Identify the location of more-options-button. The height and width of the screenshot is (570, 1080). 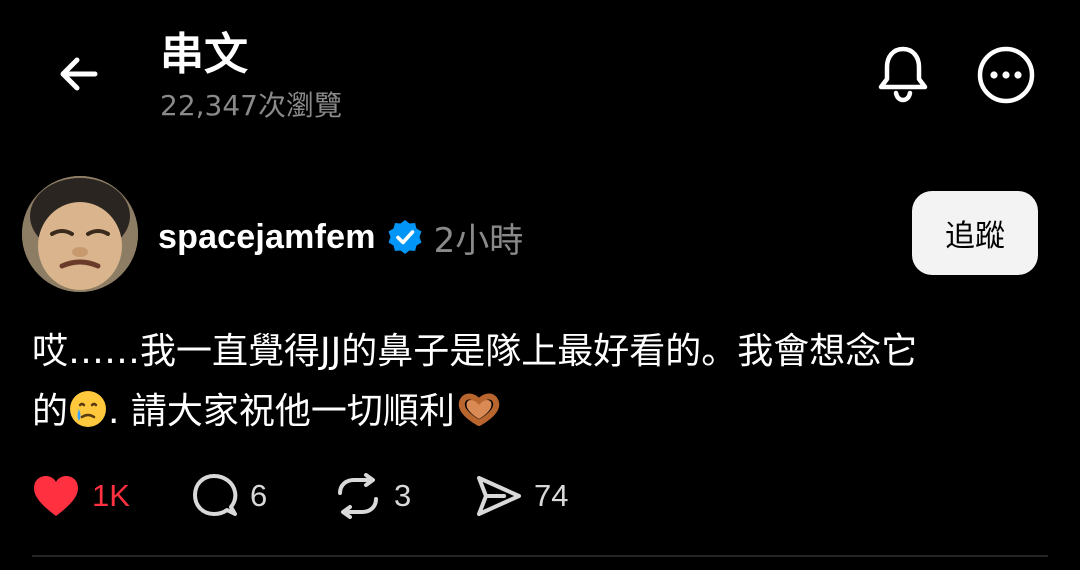
(1006, 75).